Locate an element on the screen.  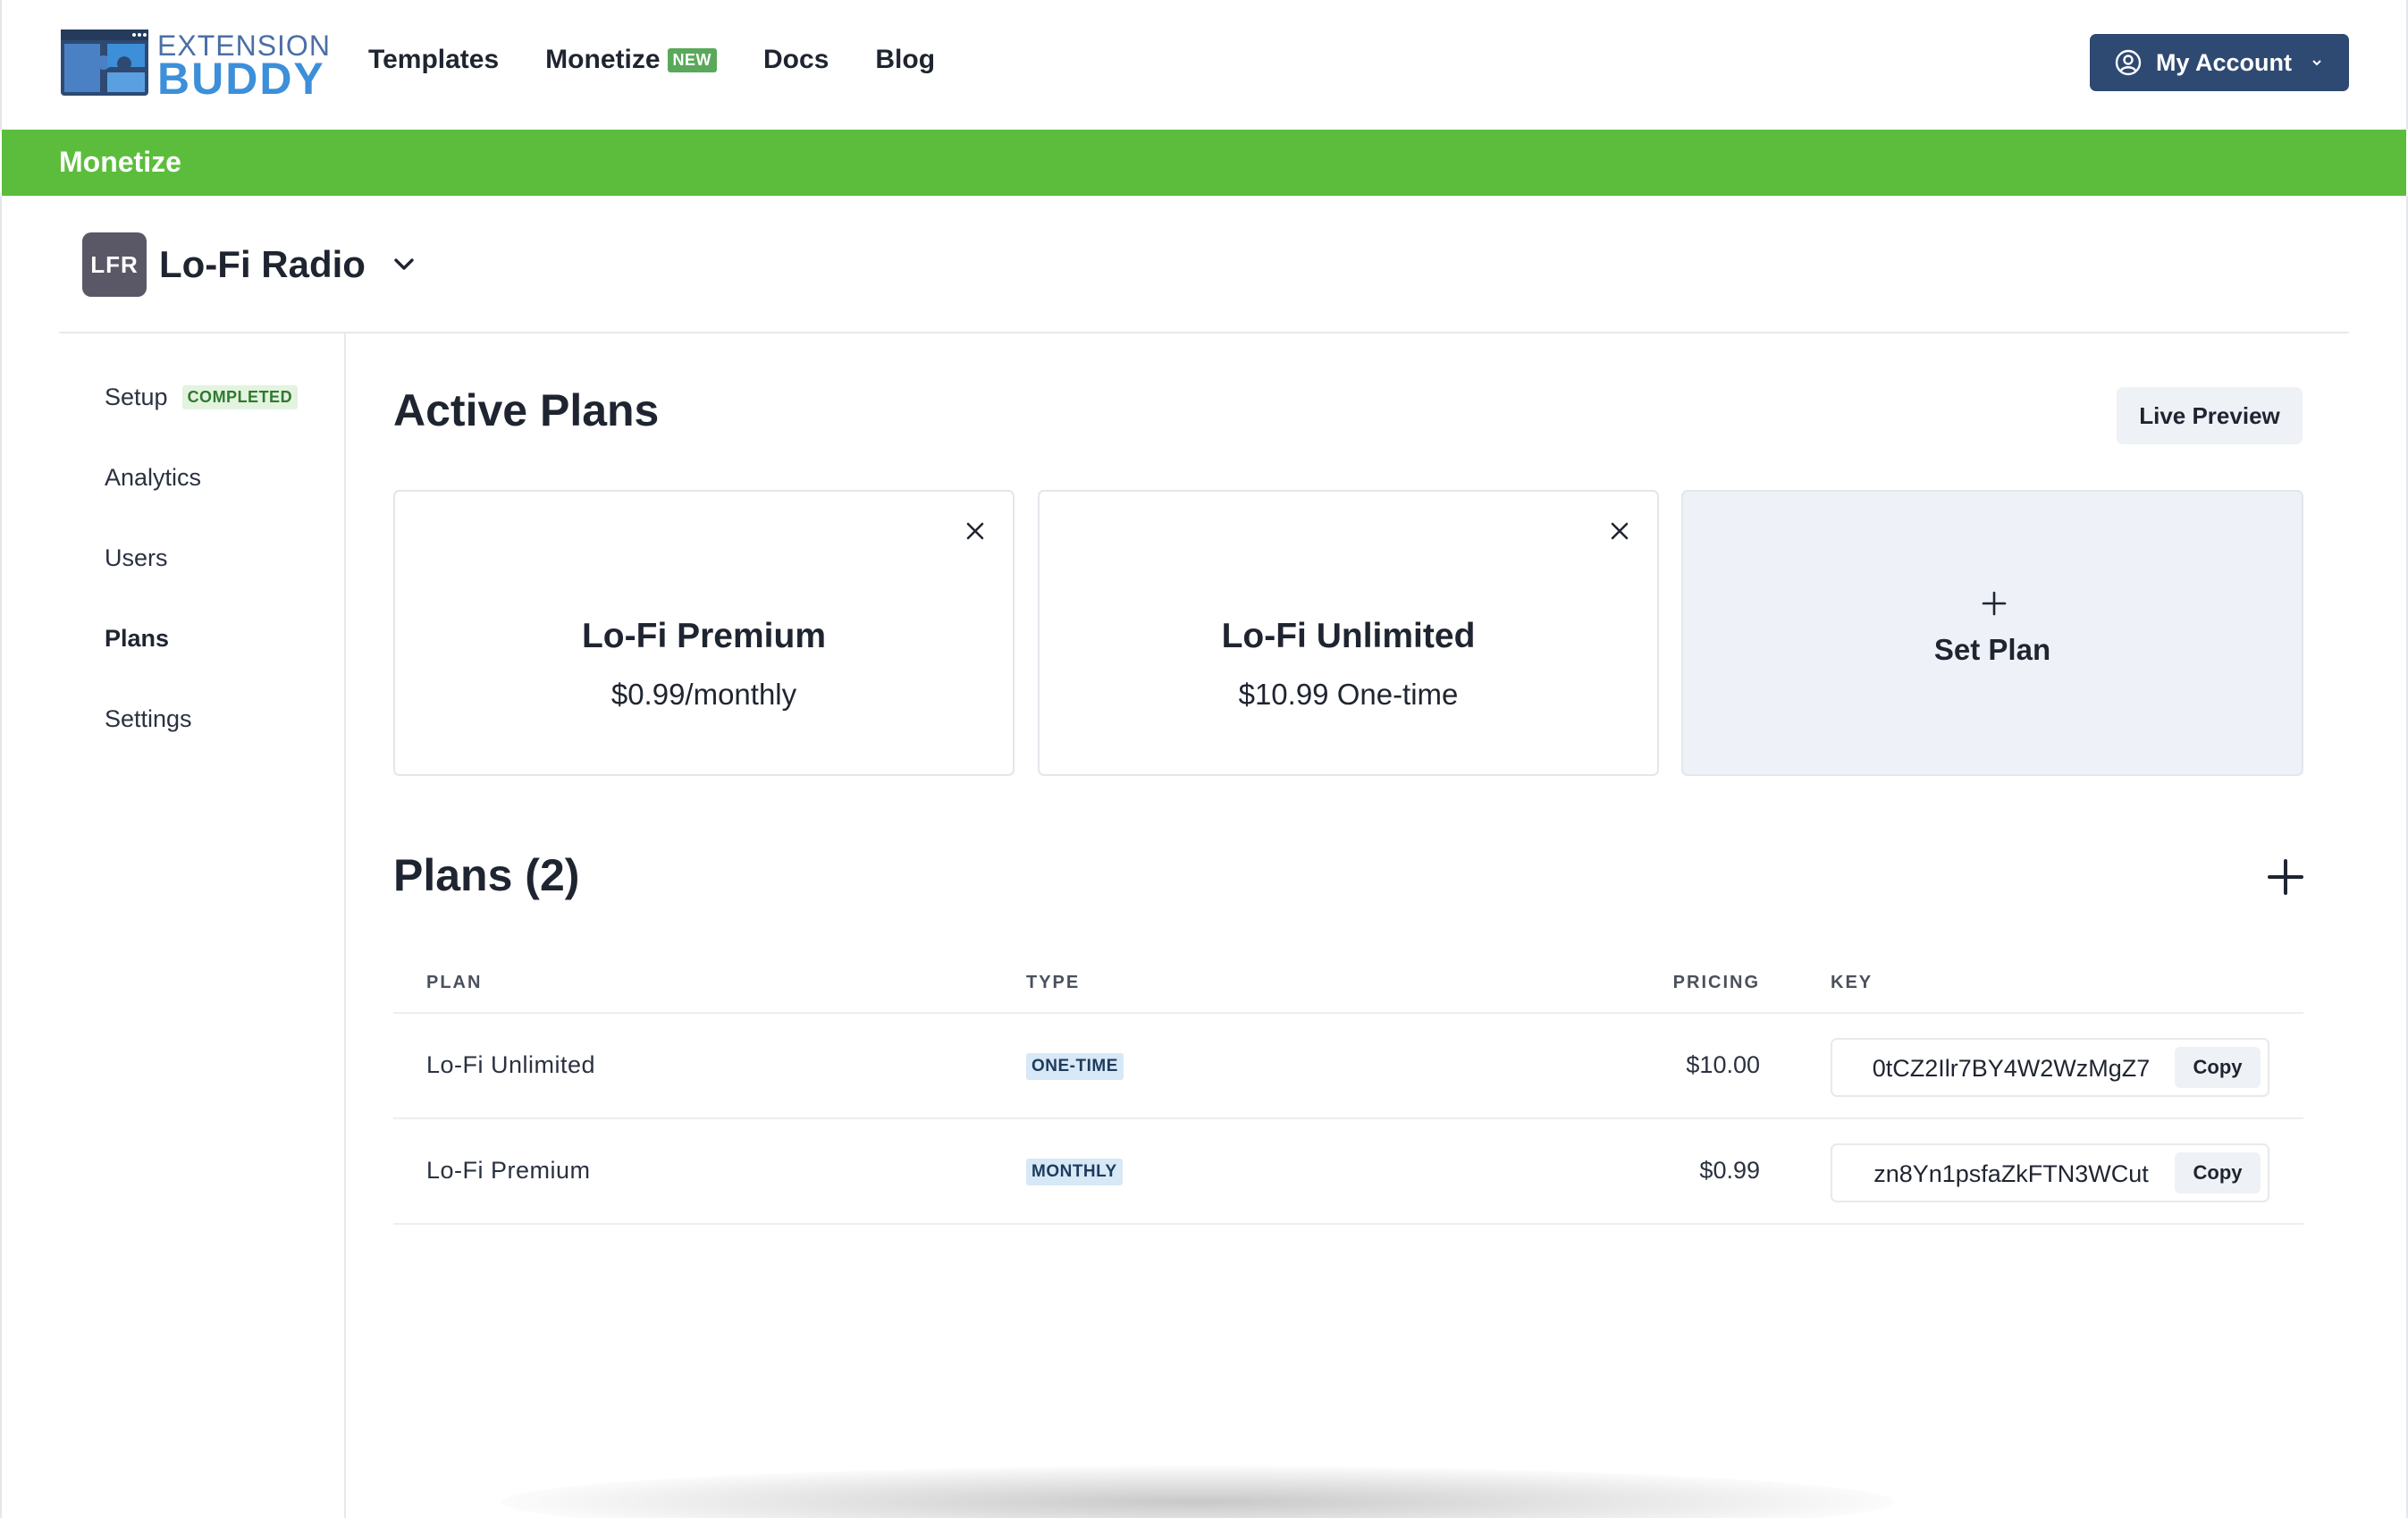
plans-heading: Plans (2) is located at coordinates (487, 875).